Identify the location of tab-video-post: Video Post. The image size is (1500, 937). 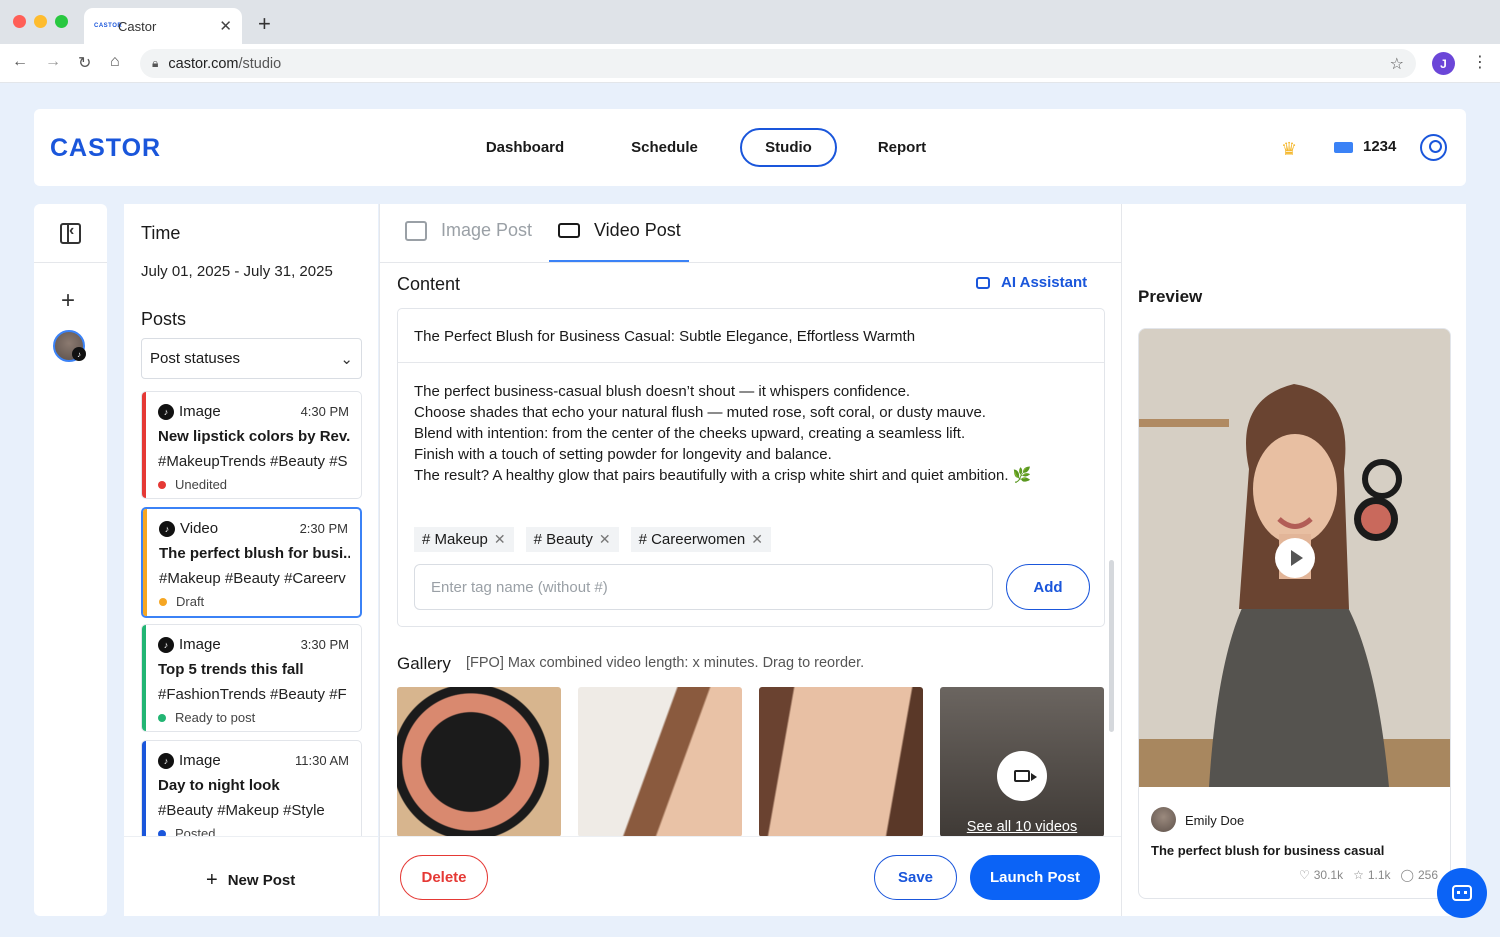
(619, 230).